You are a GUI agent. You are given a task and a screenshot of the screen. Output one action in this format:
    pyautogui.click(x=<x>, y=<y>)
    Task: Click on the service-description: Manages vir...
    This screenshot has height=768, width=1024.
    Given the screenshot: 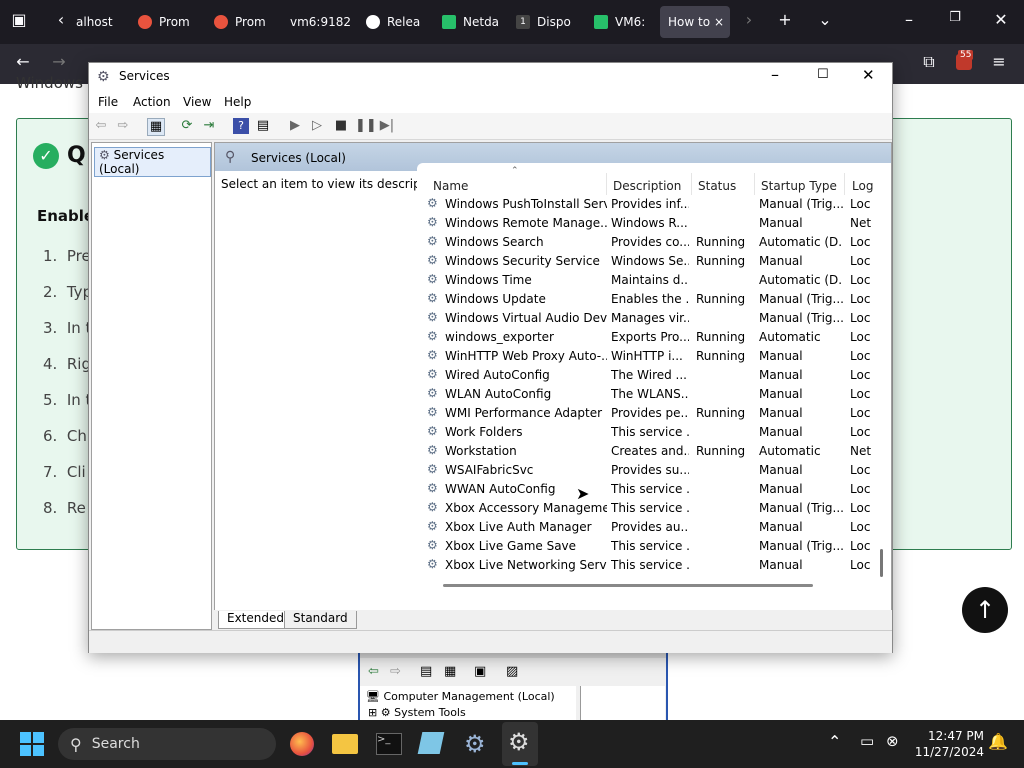 What is the action you would take?
    pyautogui.click(x=650, y=318)
    